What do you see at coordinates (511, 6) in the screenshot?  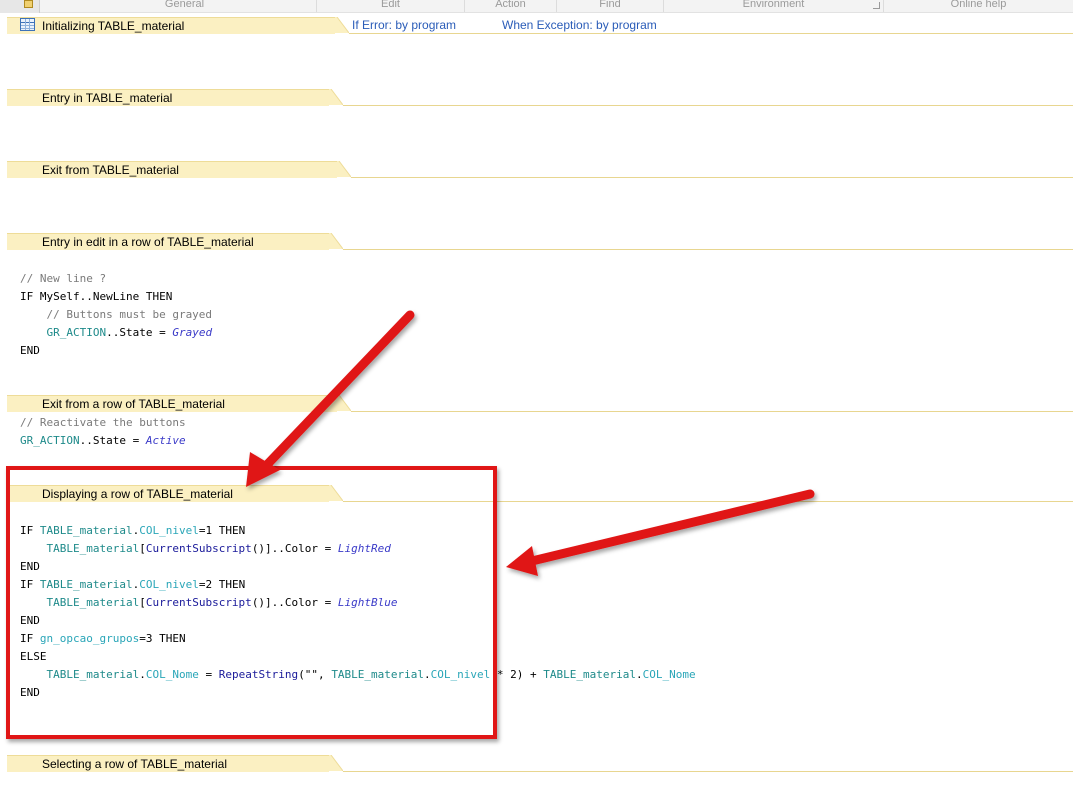 I see `ribbon-group-action: Action` at bounding box center [511, 6].